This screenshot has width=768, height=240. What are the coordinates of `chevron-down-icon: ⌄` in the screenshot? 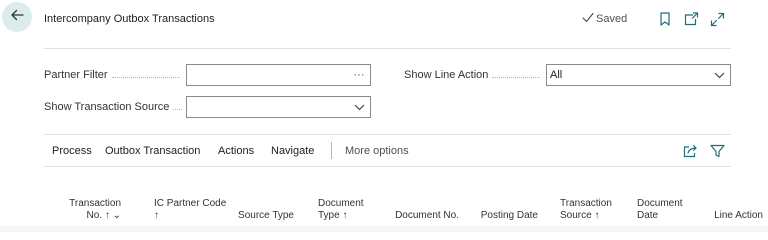 It's located at (116, 215).